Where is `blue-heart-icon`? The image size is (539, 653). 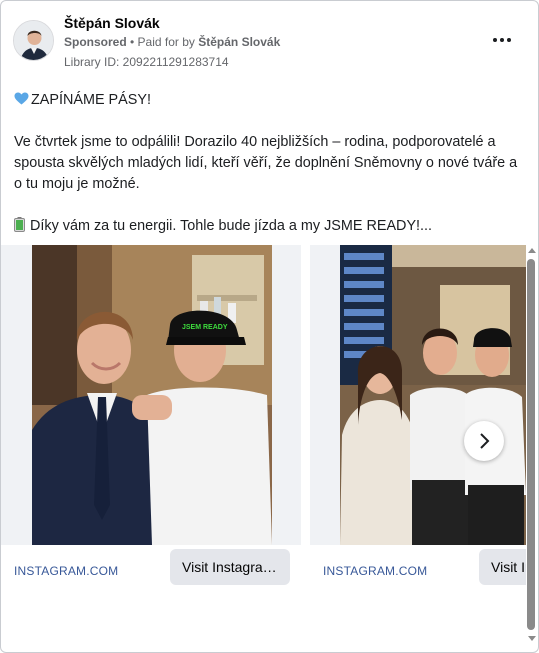 blue-heart-icon is located at coordinates (21, 98).